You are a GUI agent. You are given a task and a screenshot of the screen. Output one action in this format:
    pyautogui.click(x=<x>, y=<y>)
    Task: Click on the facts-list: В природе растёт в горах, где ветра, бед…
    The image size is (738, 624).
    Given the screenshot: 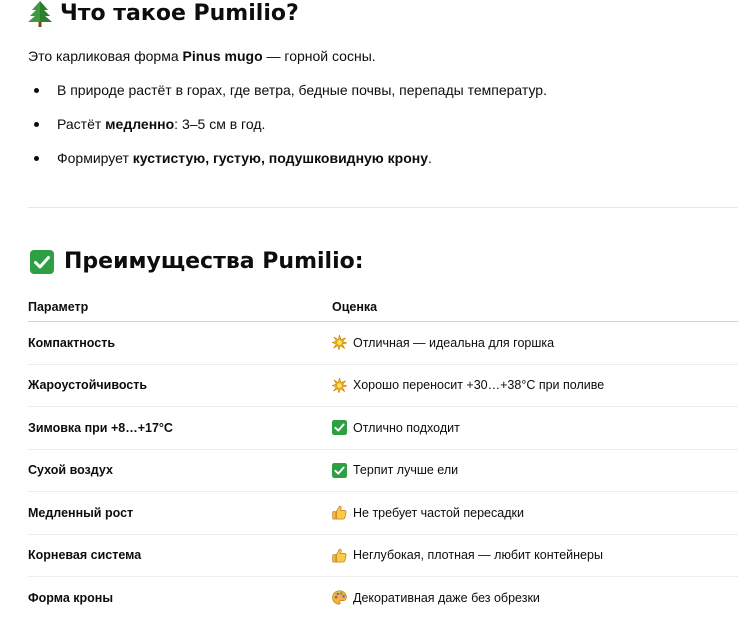 What is the action you would take?
    pyautogui.click(x=287, y=131)
    